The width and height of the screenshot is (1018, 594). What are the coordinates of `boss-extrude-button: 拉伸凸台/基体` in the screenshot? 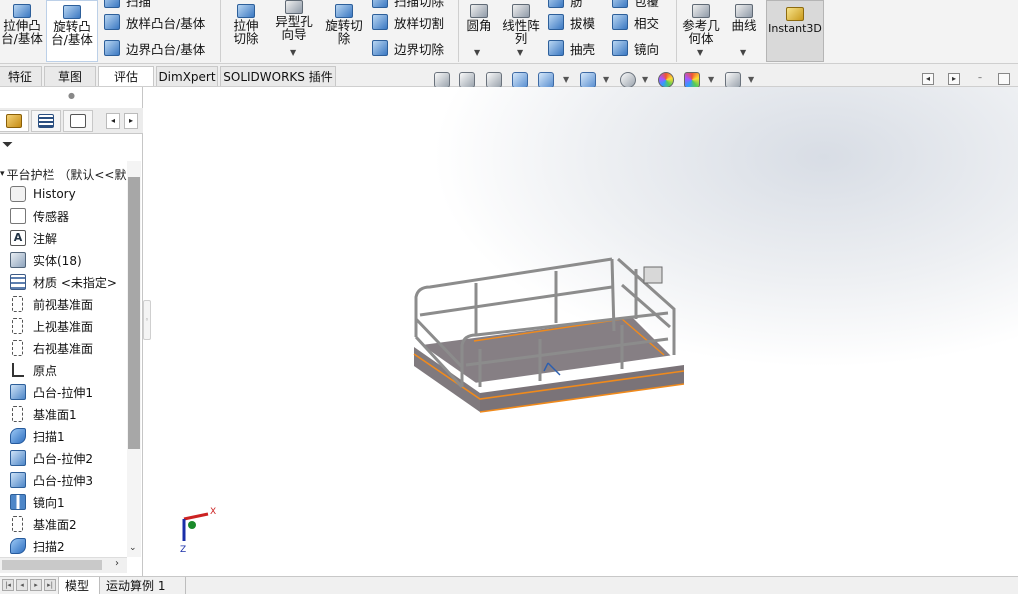 It's located at (22, 24).